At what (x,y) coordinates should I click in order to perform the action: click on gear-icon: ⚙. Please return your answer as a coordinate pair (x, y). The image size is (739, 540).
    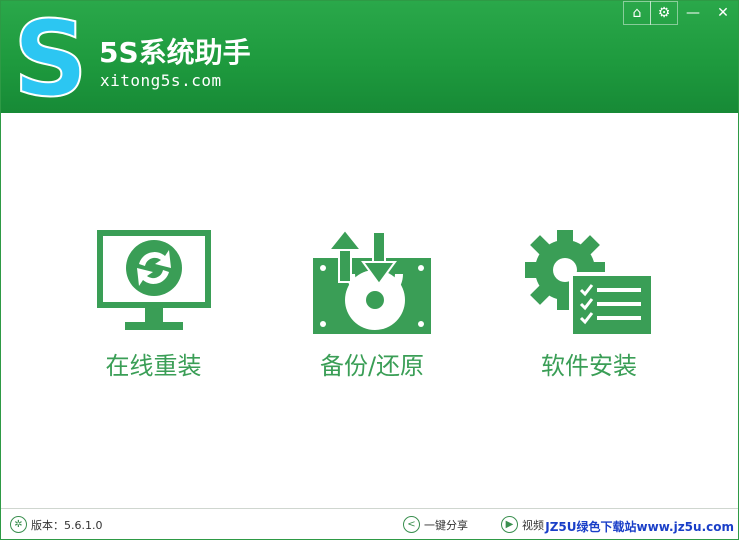
    Looking at the image, I should click on (664, 13).